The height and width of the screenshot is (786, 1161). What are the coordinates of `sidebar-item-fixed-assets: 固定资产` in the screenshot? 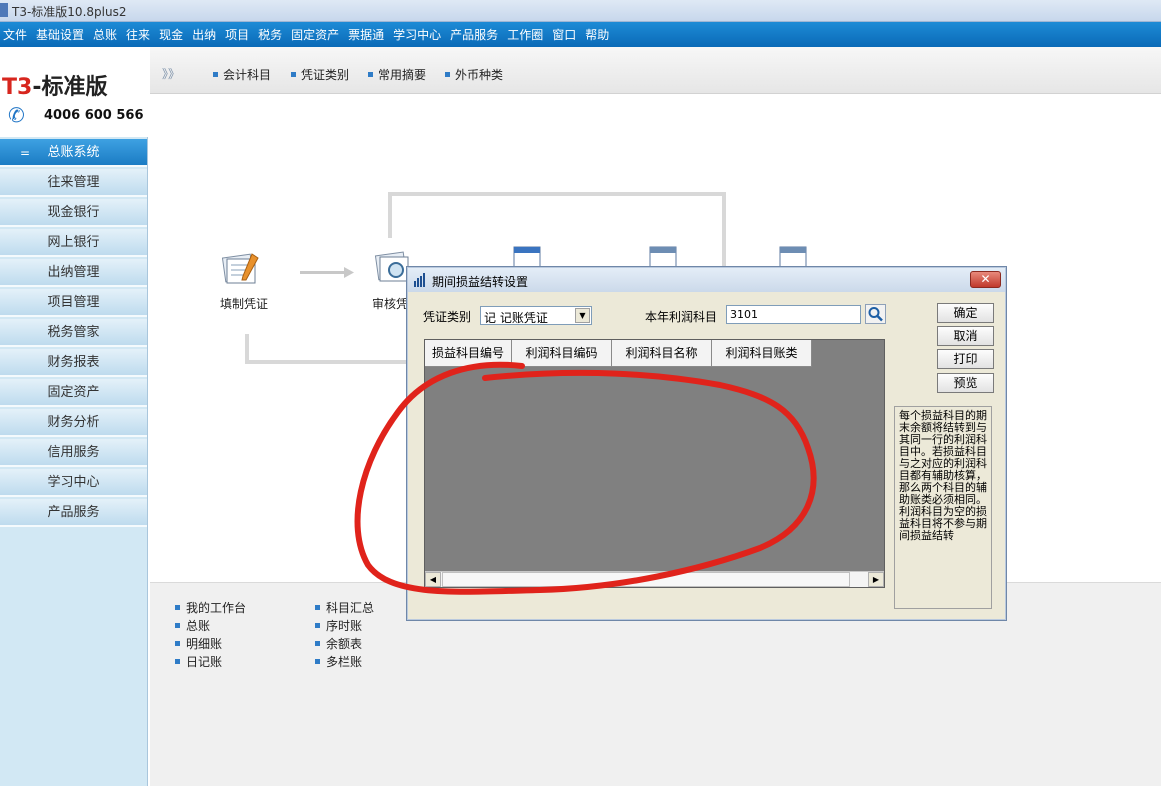 It's located at (73, 393).